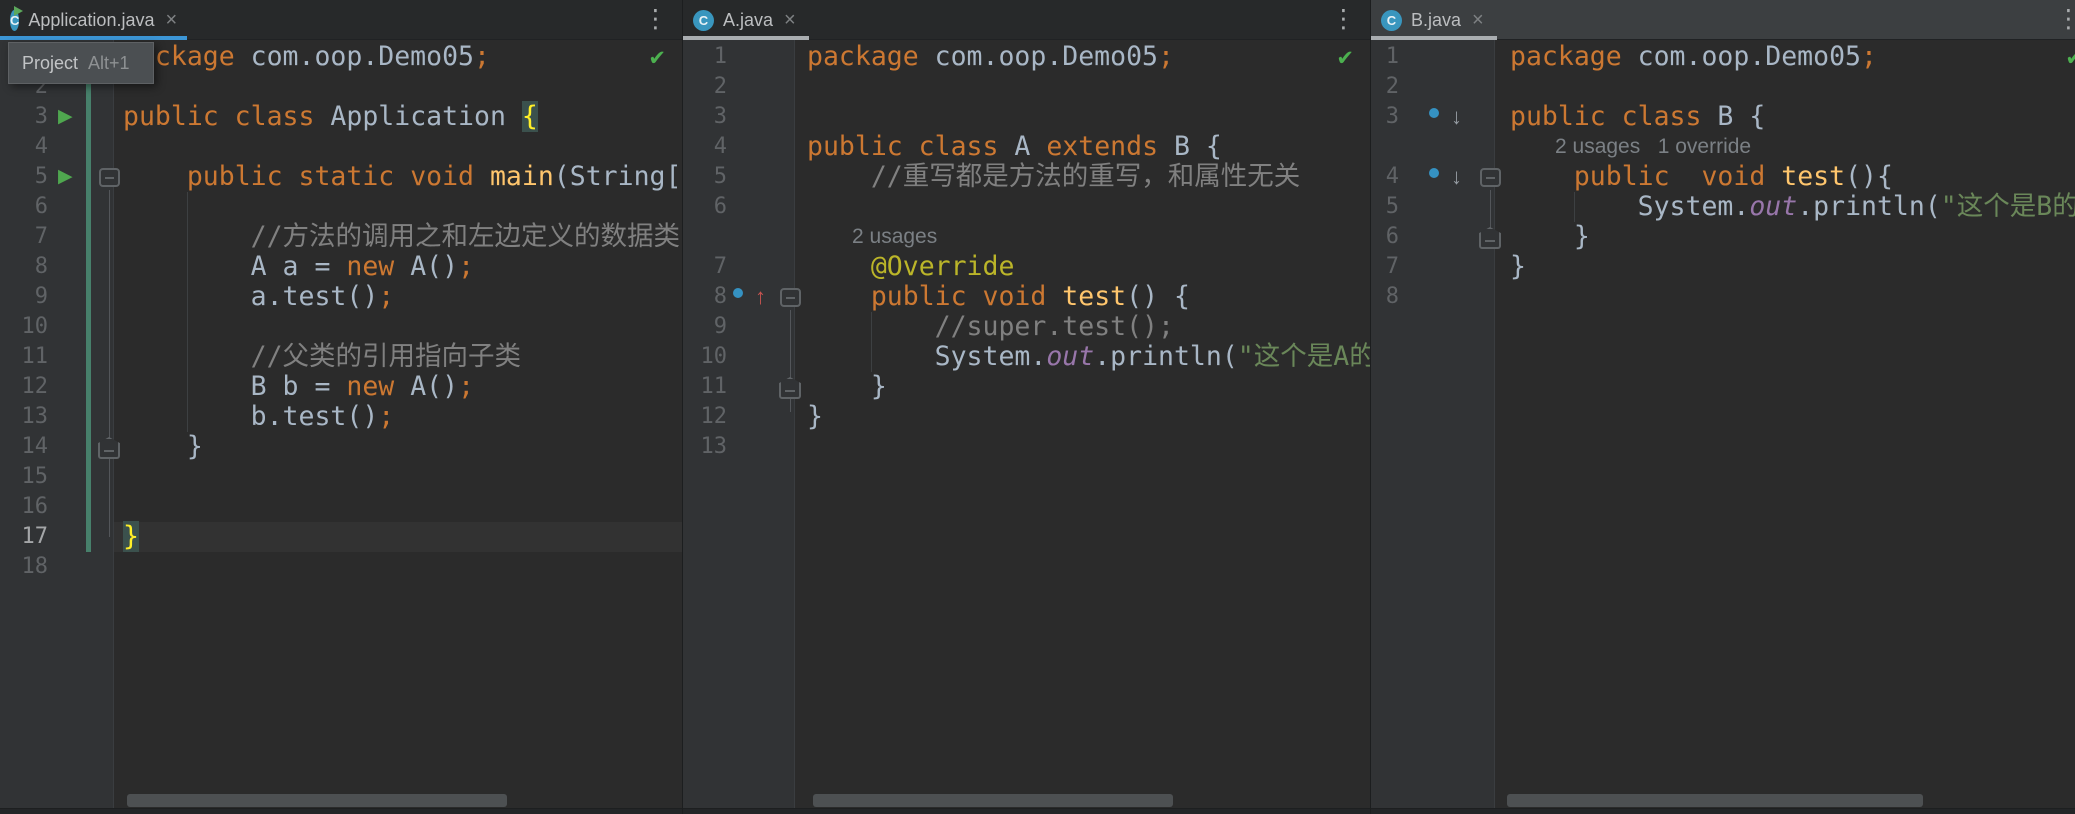 This screenshot has height=814, width=2075. What do you see at coordinates (1026, 207) in the screenshot?
I see `code-line: 6` at bounding box center [1026, 207].